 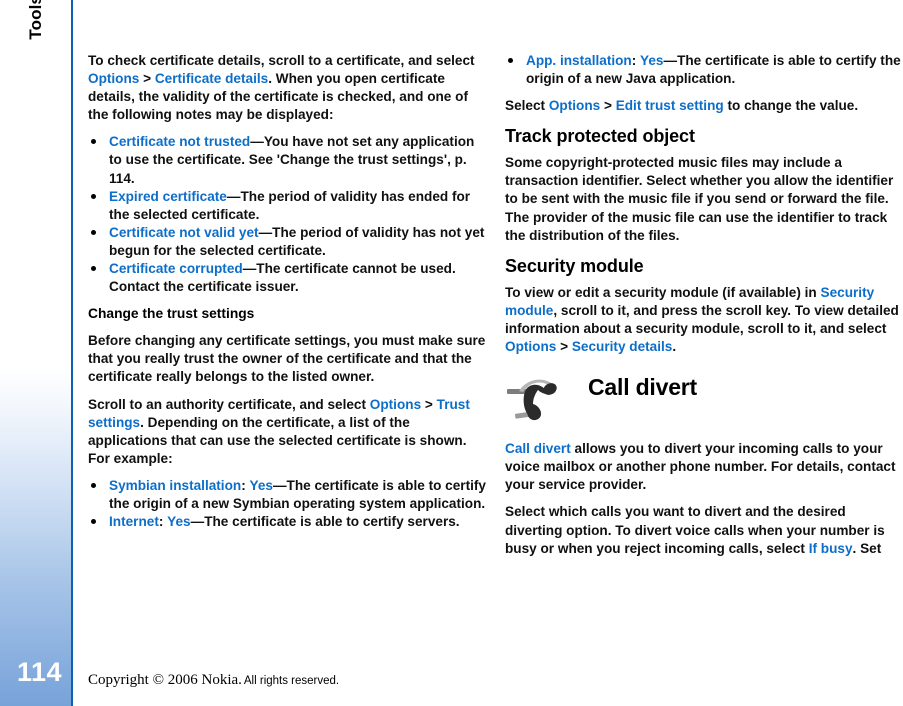 I want to click on example-term: Internet, so click(x=134, y=522).